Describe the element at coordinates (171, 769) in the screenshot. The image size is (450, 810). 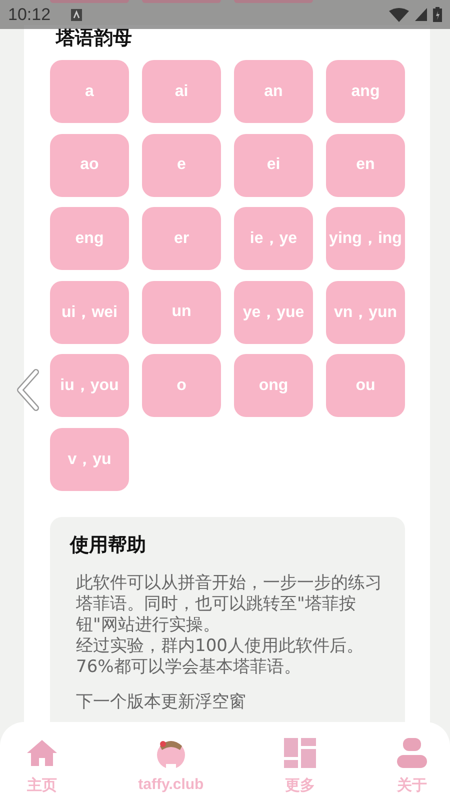
I see `nav-item: taffy.club` at that location.